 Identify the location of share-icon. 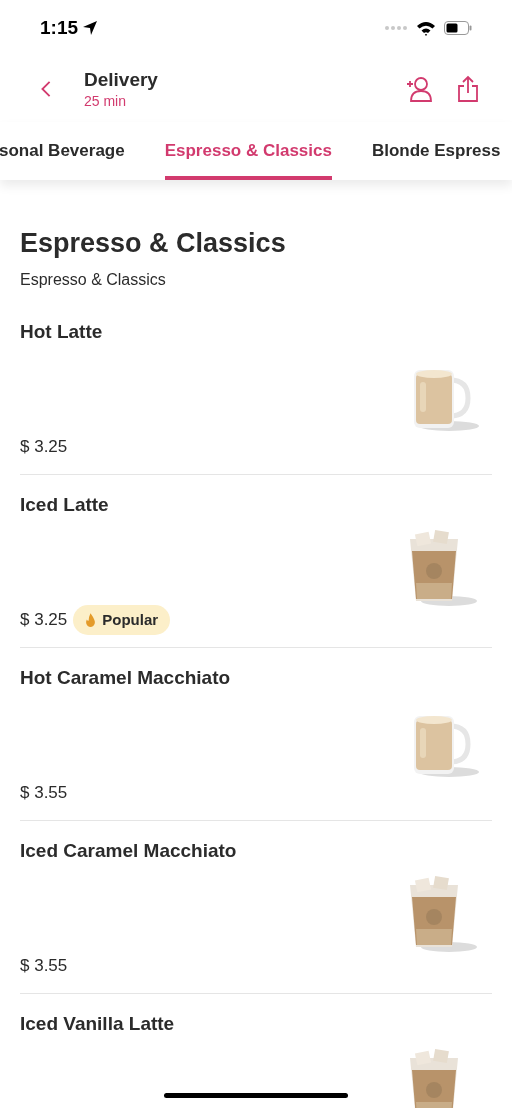
(468, 89).